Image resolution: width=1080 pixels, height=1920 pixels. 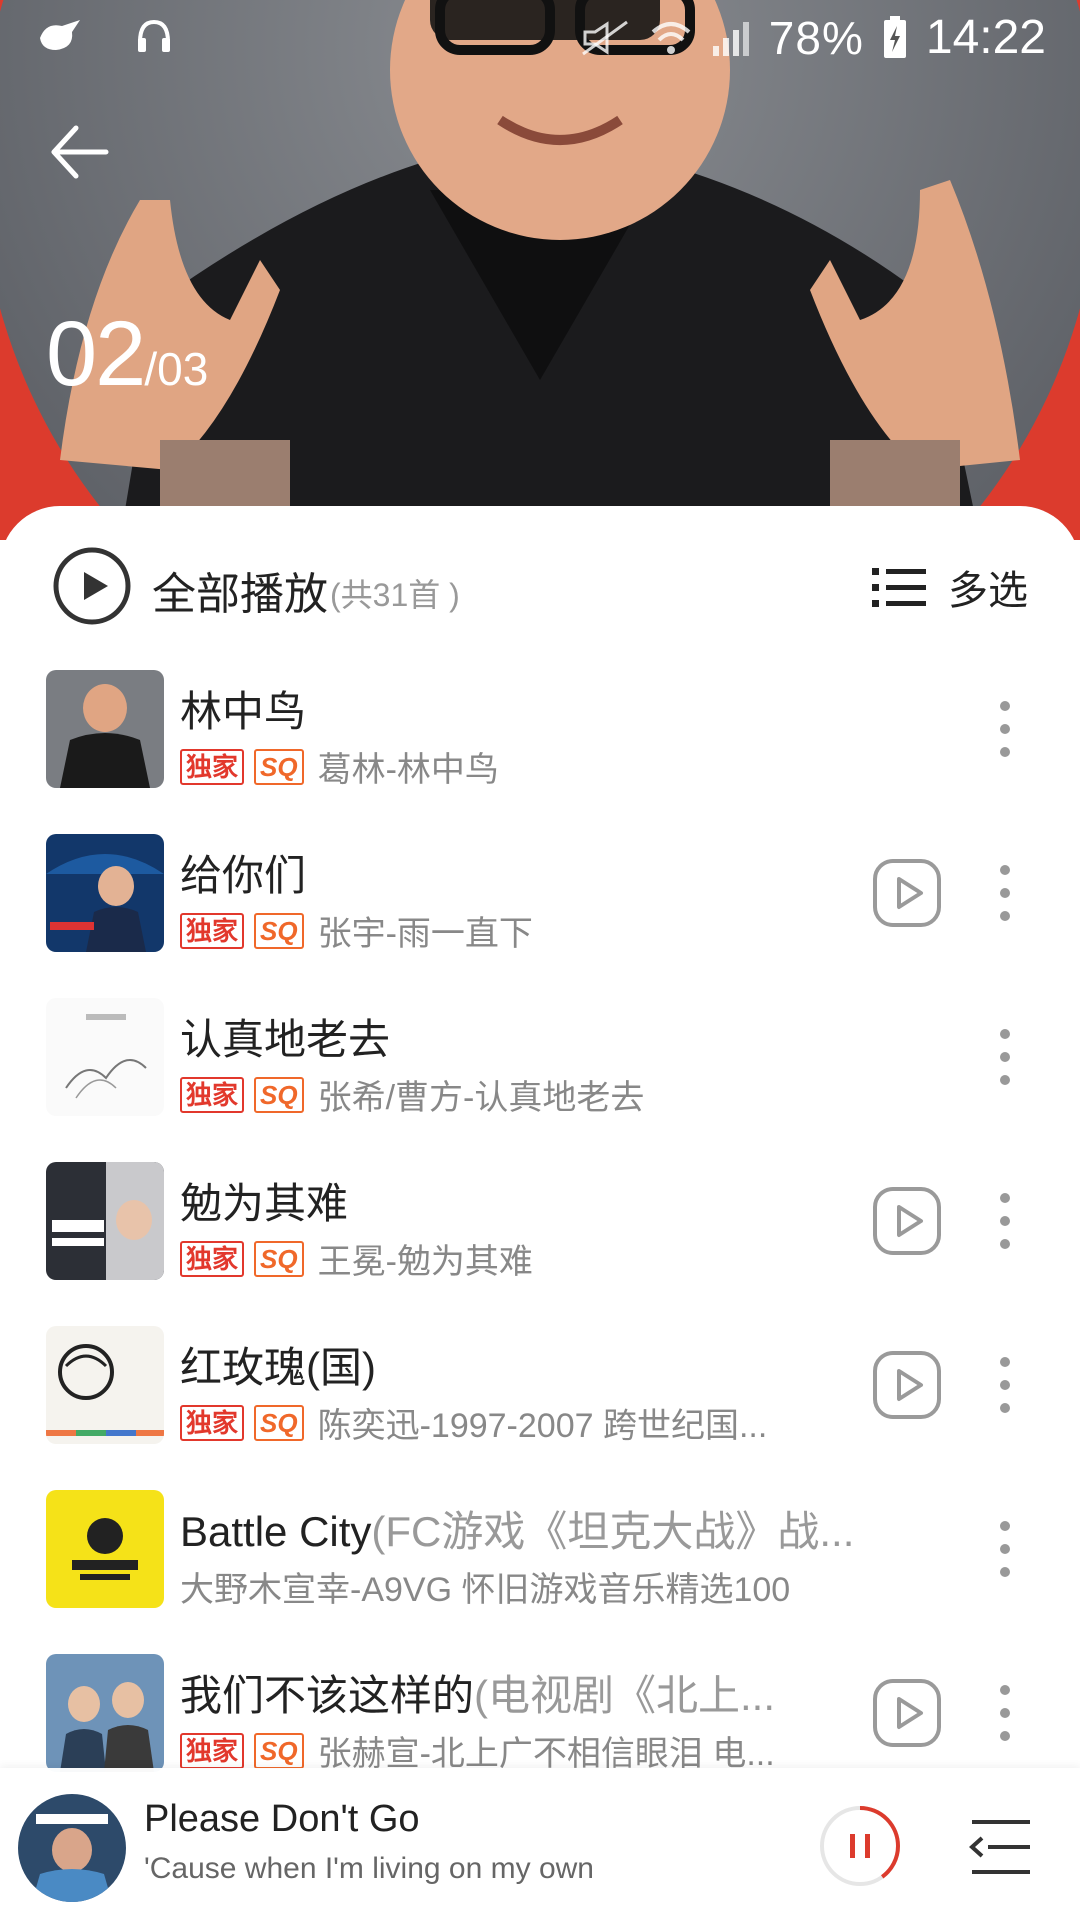 What do you see at coordinates (264, 1203) in the screenshot?
I see `song-title: 勉为其难` at bounding box center [264, 1203].